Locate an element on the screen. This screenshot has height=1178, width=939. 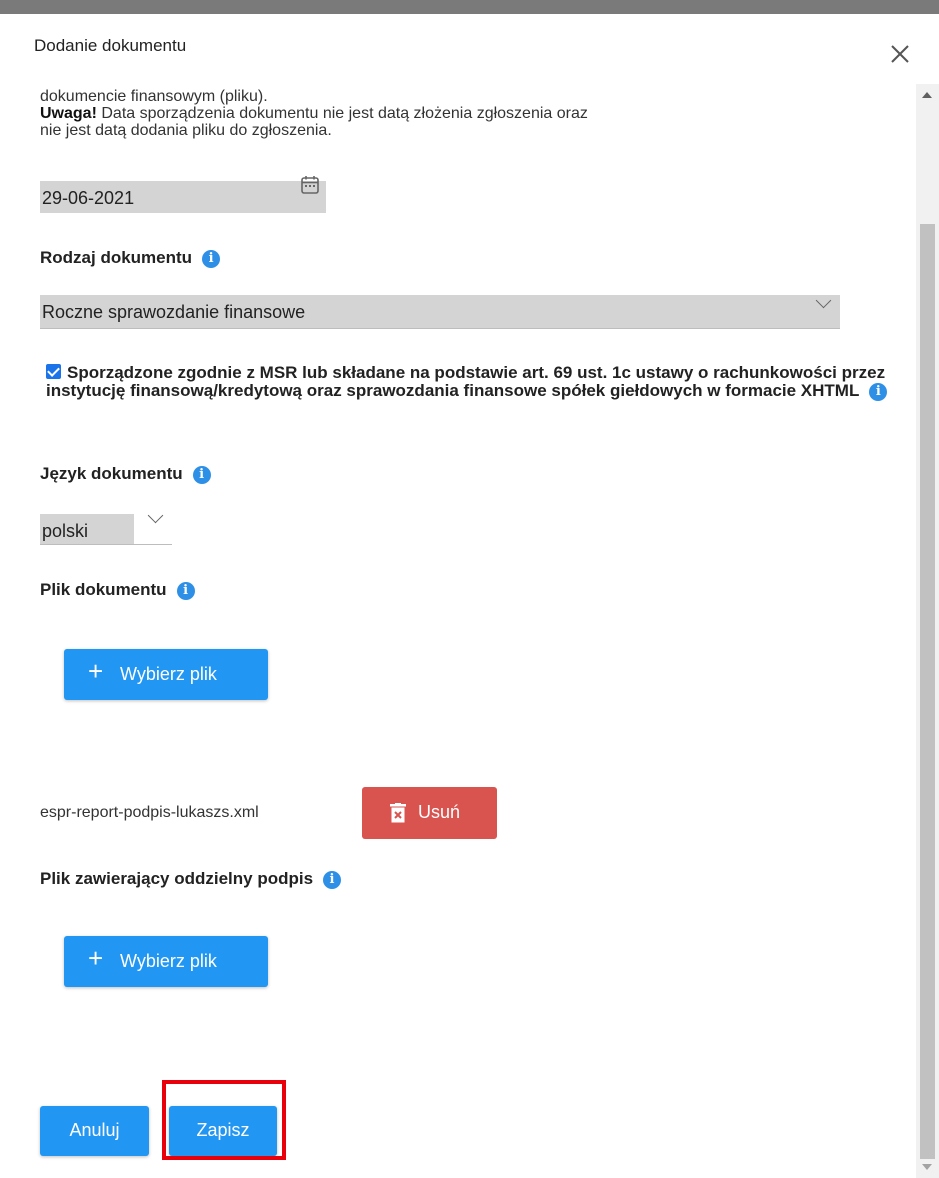
document-type-select: Roczne sprawozdanie finansowe is located at coordinates (440, 310).